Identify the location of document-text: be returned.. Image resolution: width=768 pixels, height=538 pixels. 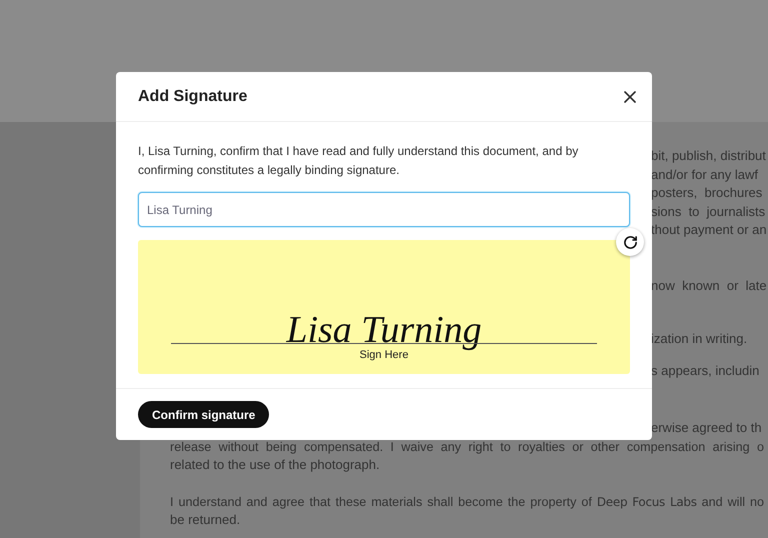
(206, 520).